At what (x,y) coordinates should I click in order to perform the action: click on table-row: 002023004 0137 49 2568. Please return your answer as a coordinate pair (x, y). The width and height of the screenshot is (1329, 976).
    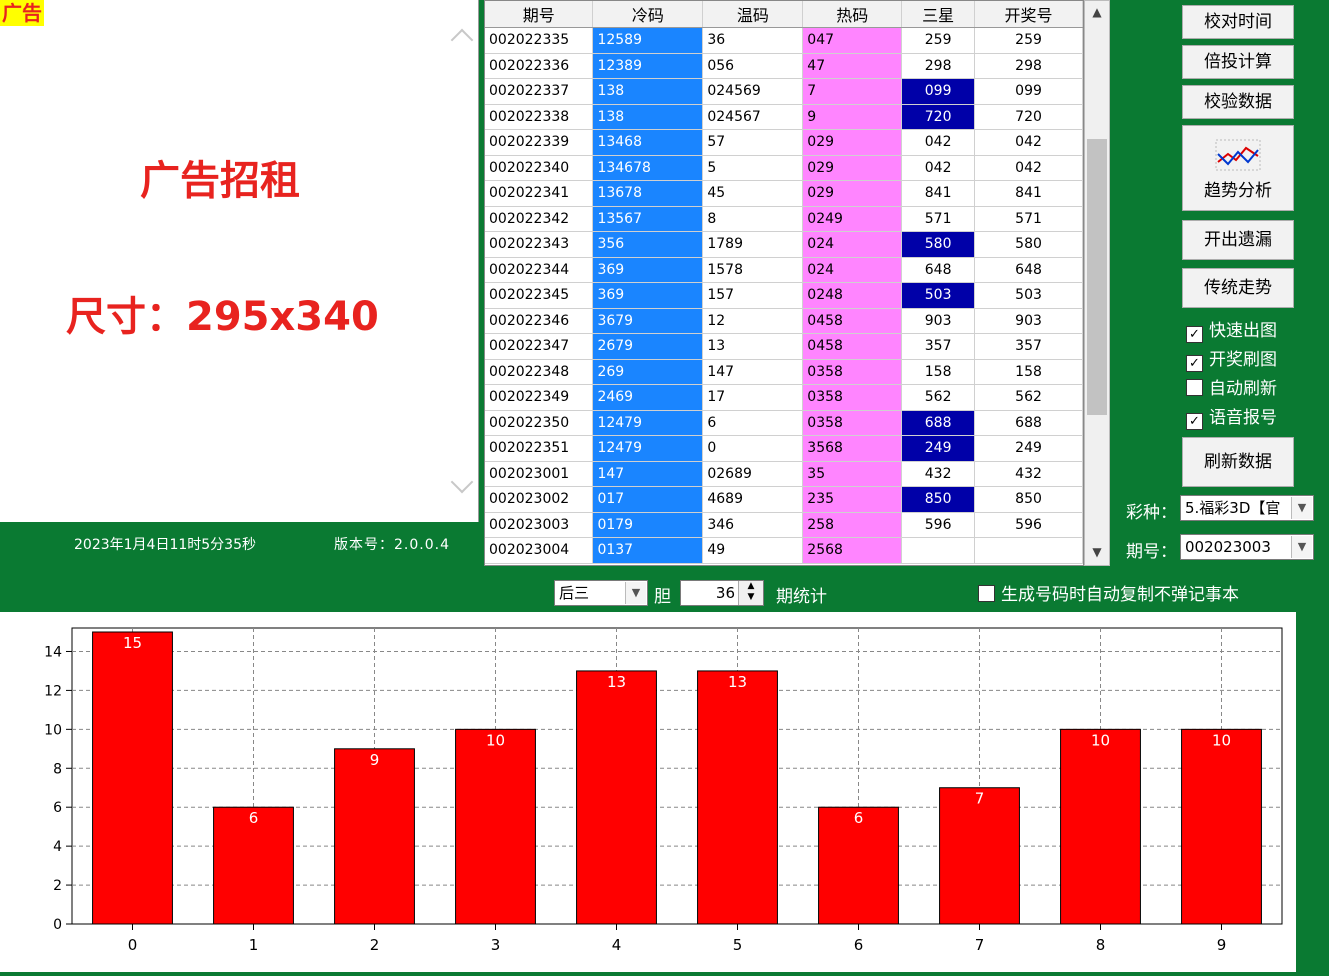
    Looking at the image, I should click on (784, 550).